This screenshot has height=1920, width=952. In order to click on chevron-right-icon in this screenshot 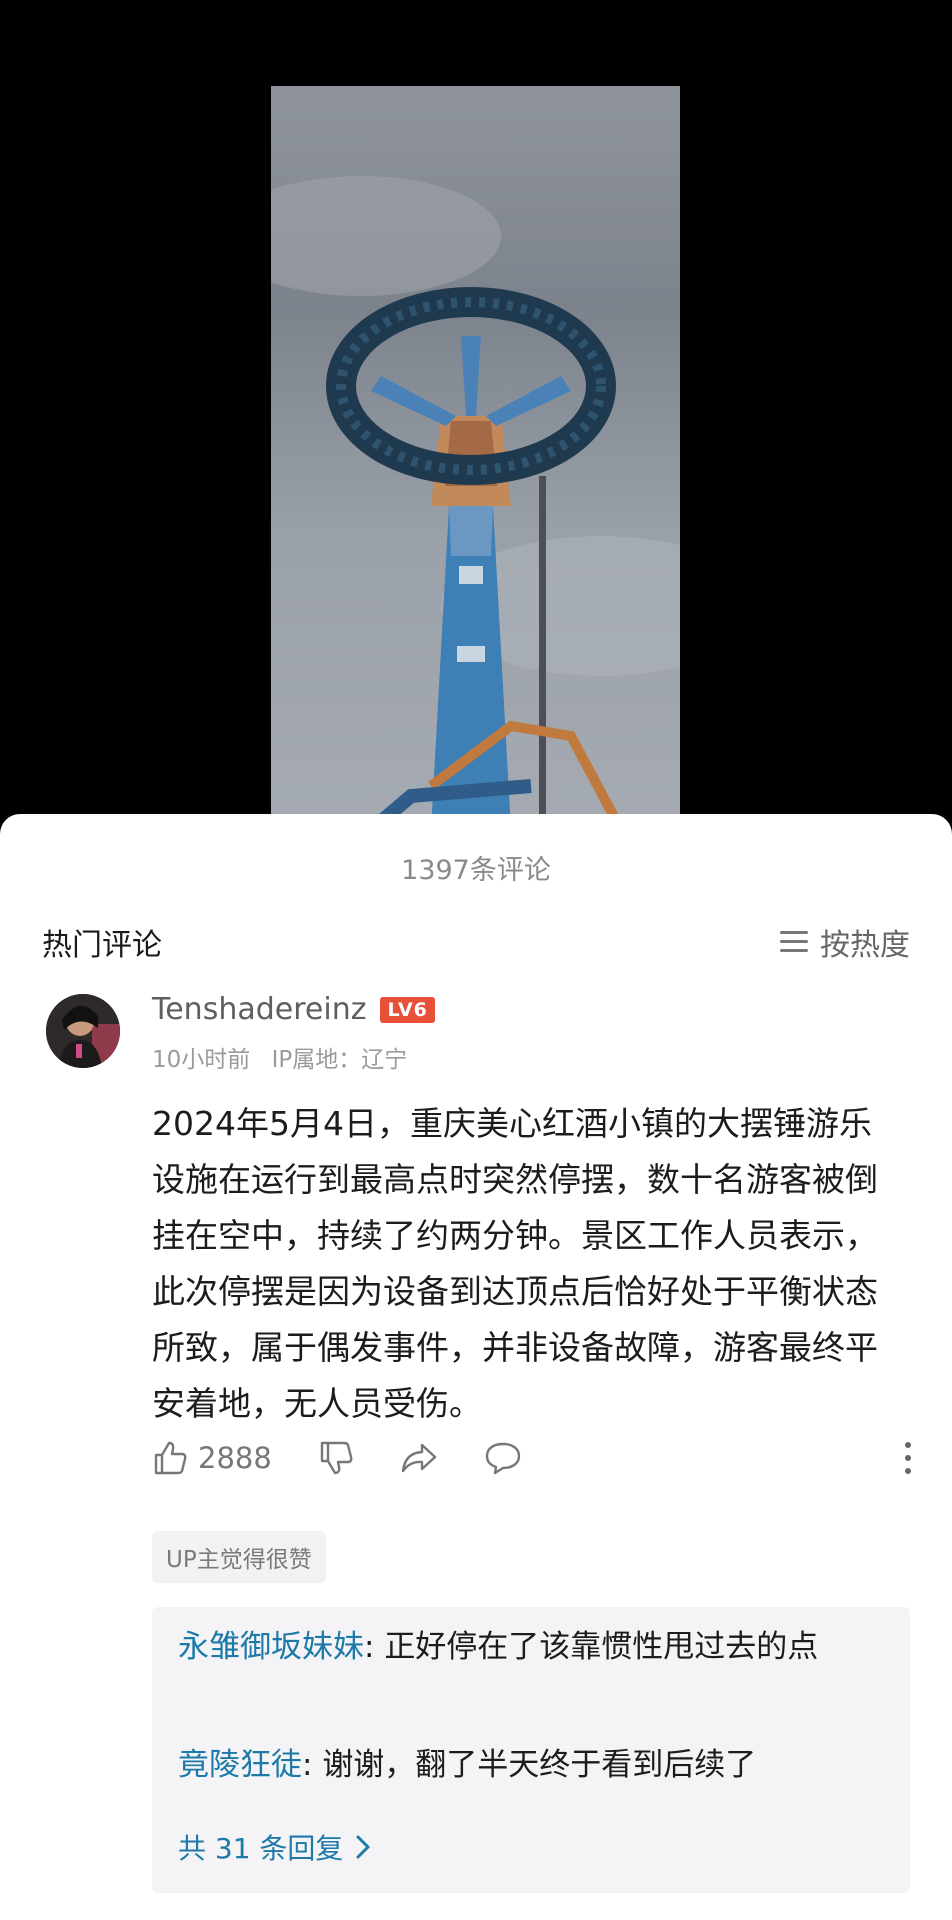, I will do `click(363, 1847)`.